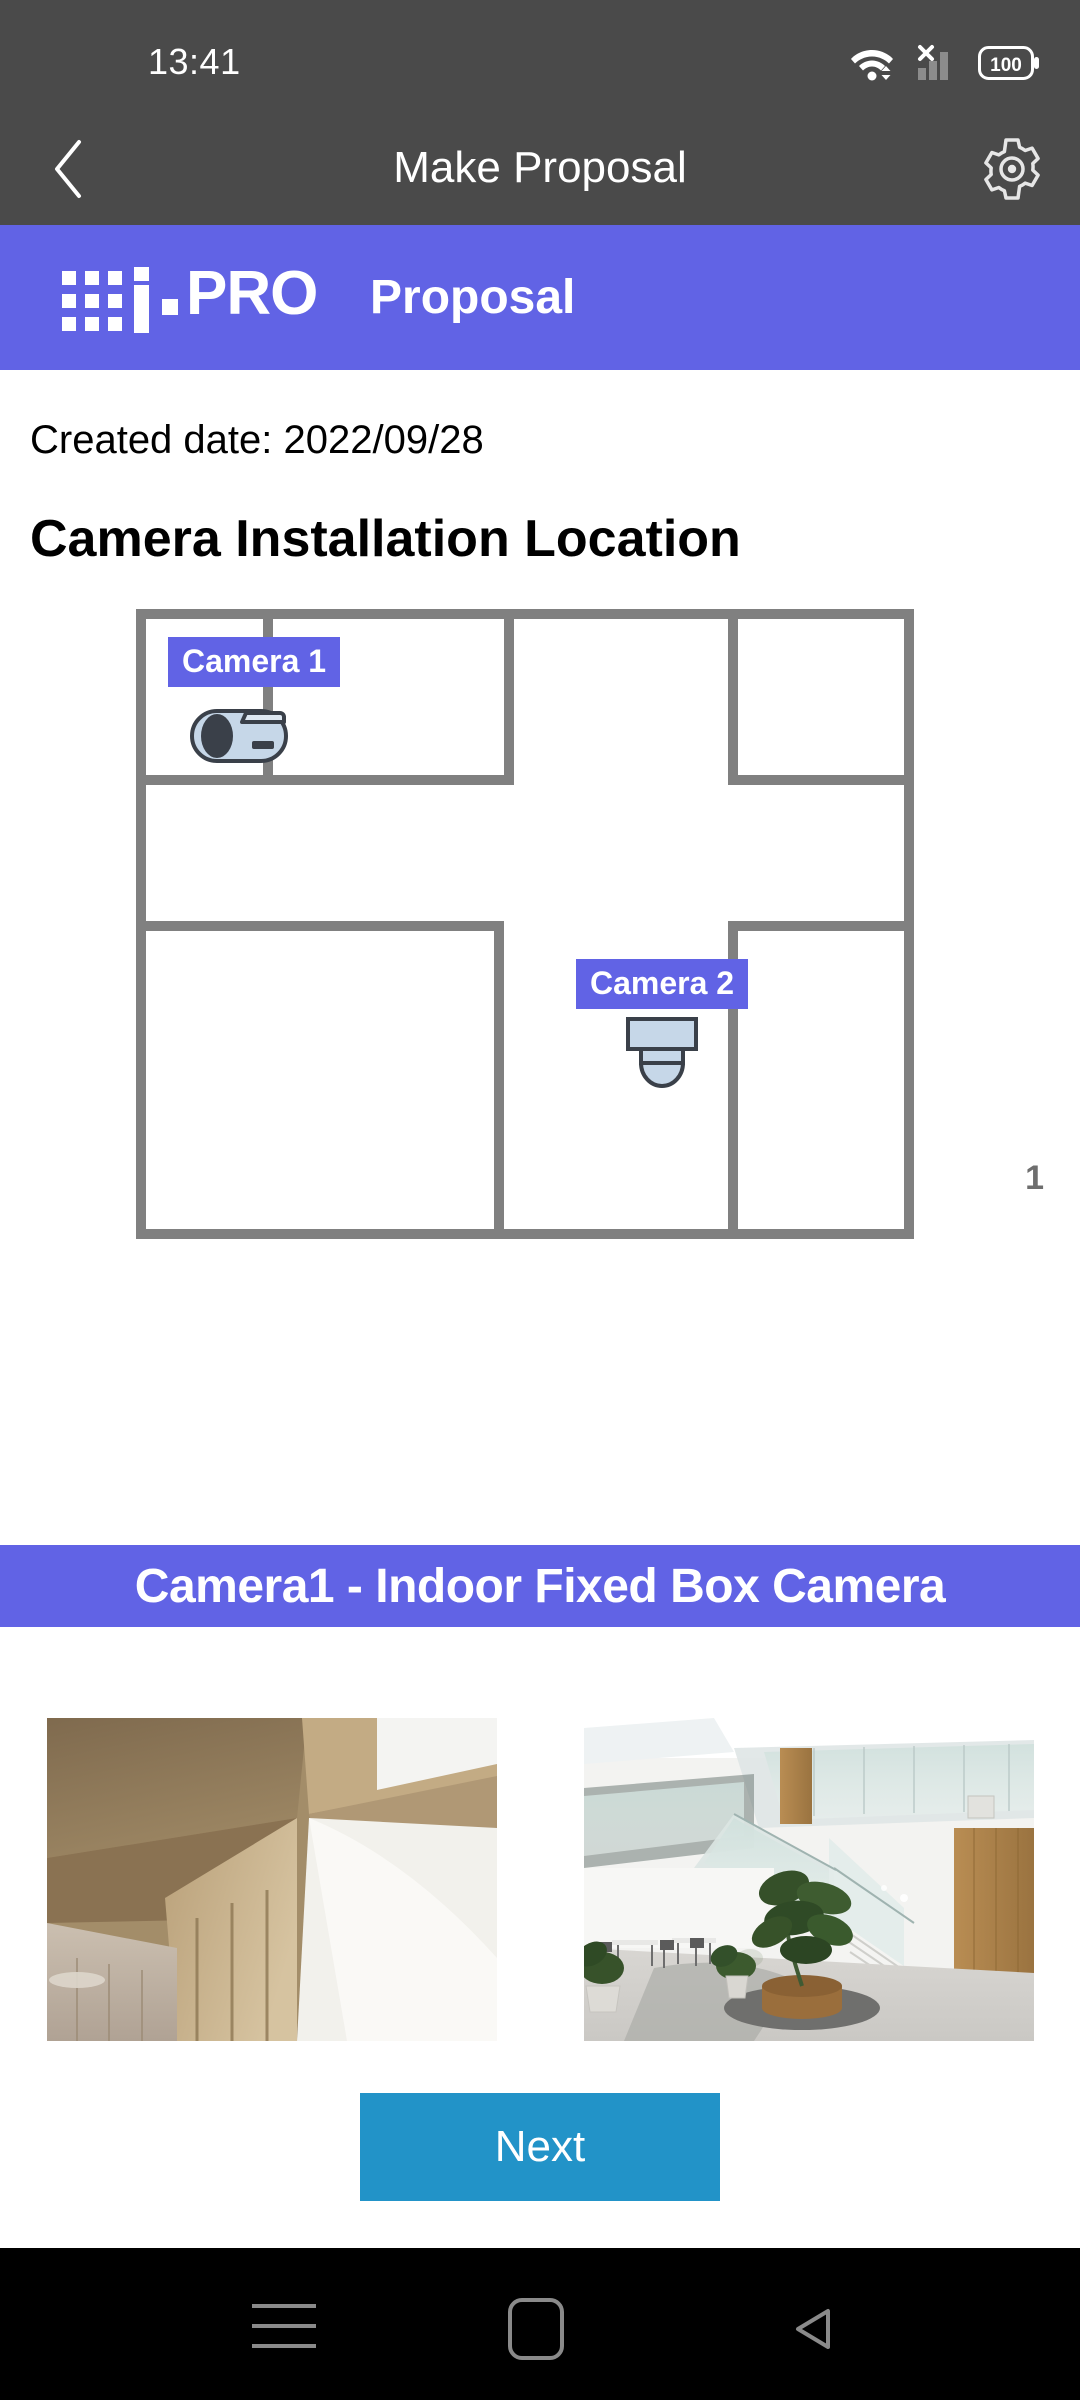 Image resolution: width=1080 pixels, height=2400 pixels. What do you see at coordinates (1034, 1178) in the screenshot?
I see `page-number: 1` at bounding box center [1034, 1178].